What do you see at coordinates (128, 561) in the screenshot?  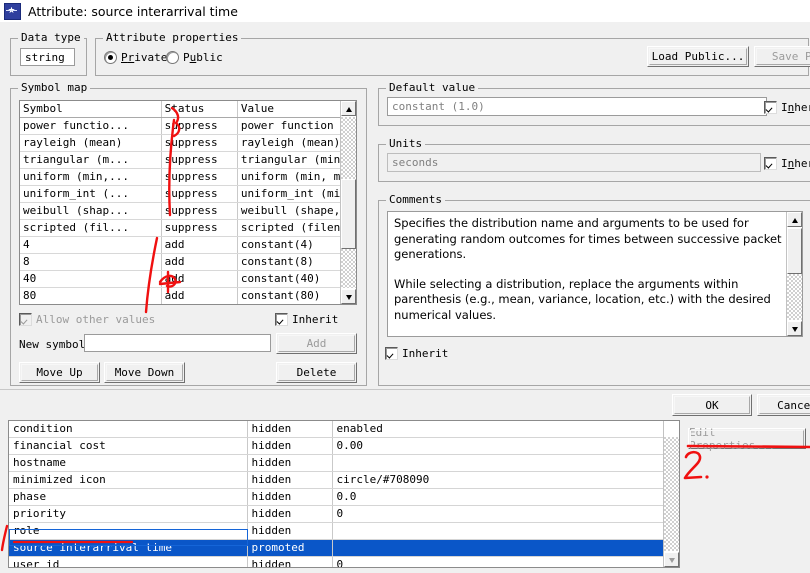 I see `cell-attribute-name: user id` at bounding box center [128, 561].